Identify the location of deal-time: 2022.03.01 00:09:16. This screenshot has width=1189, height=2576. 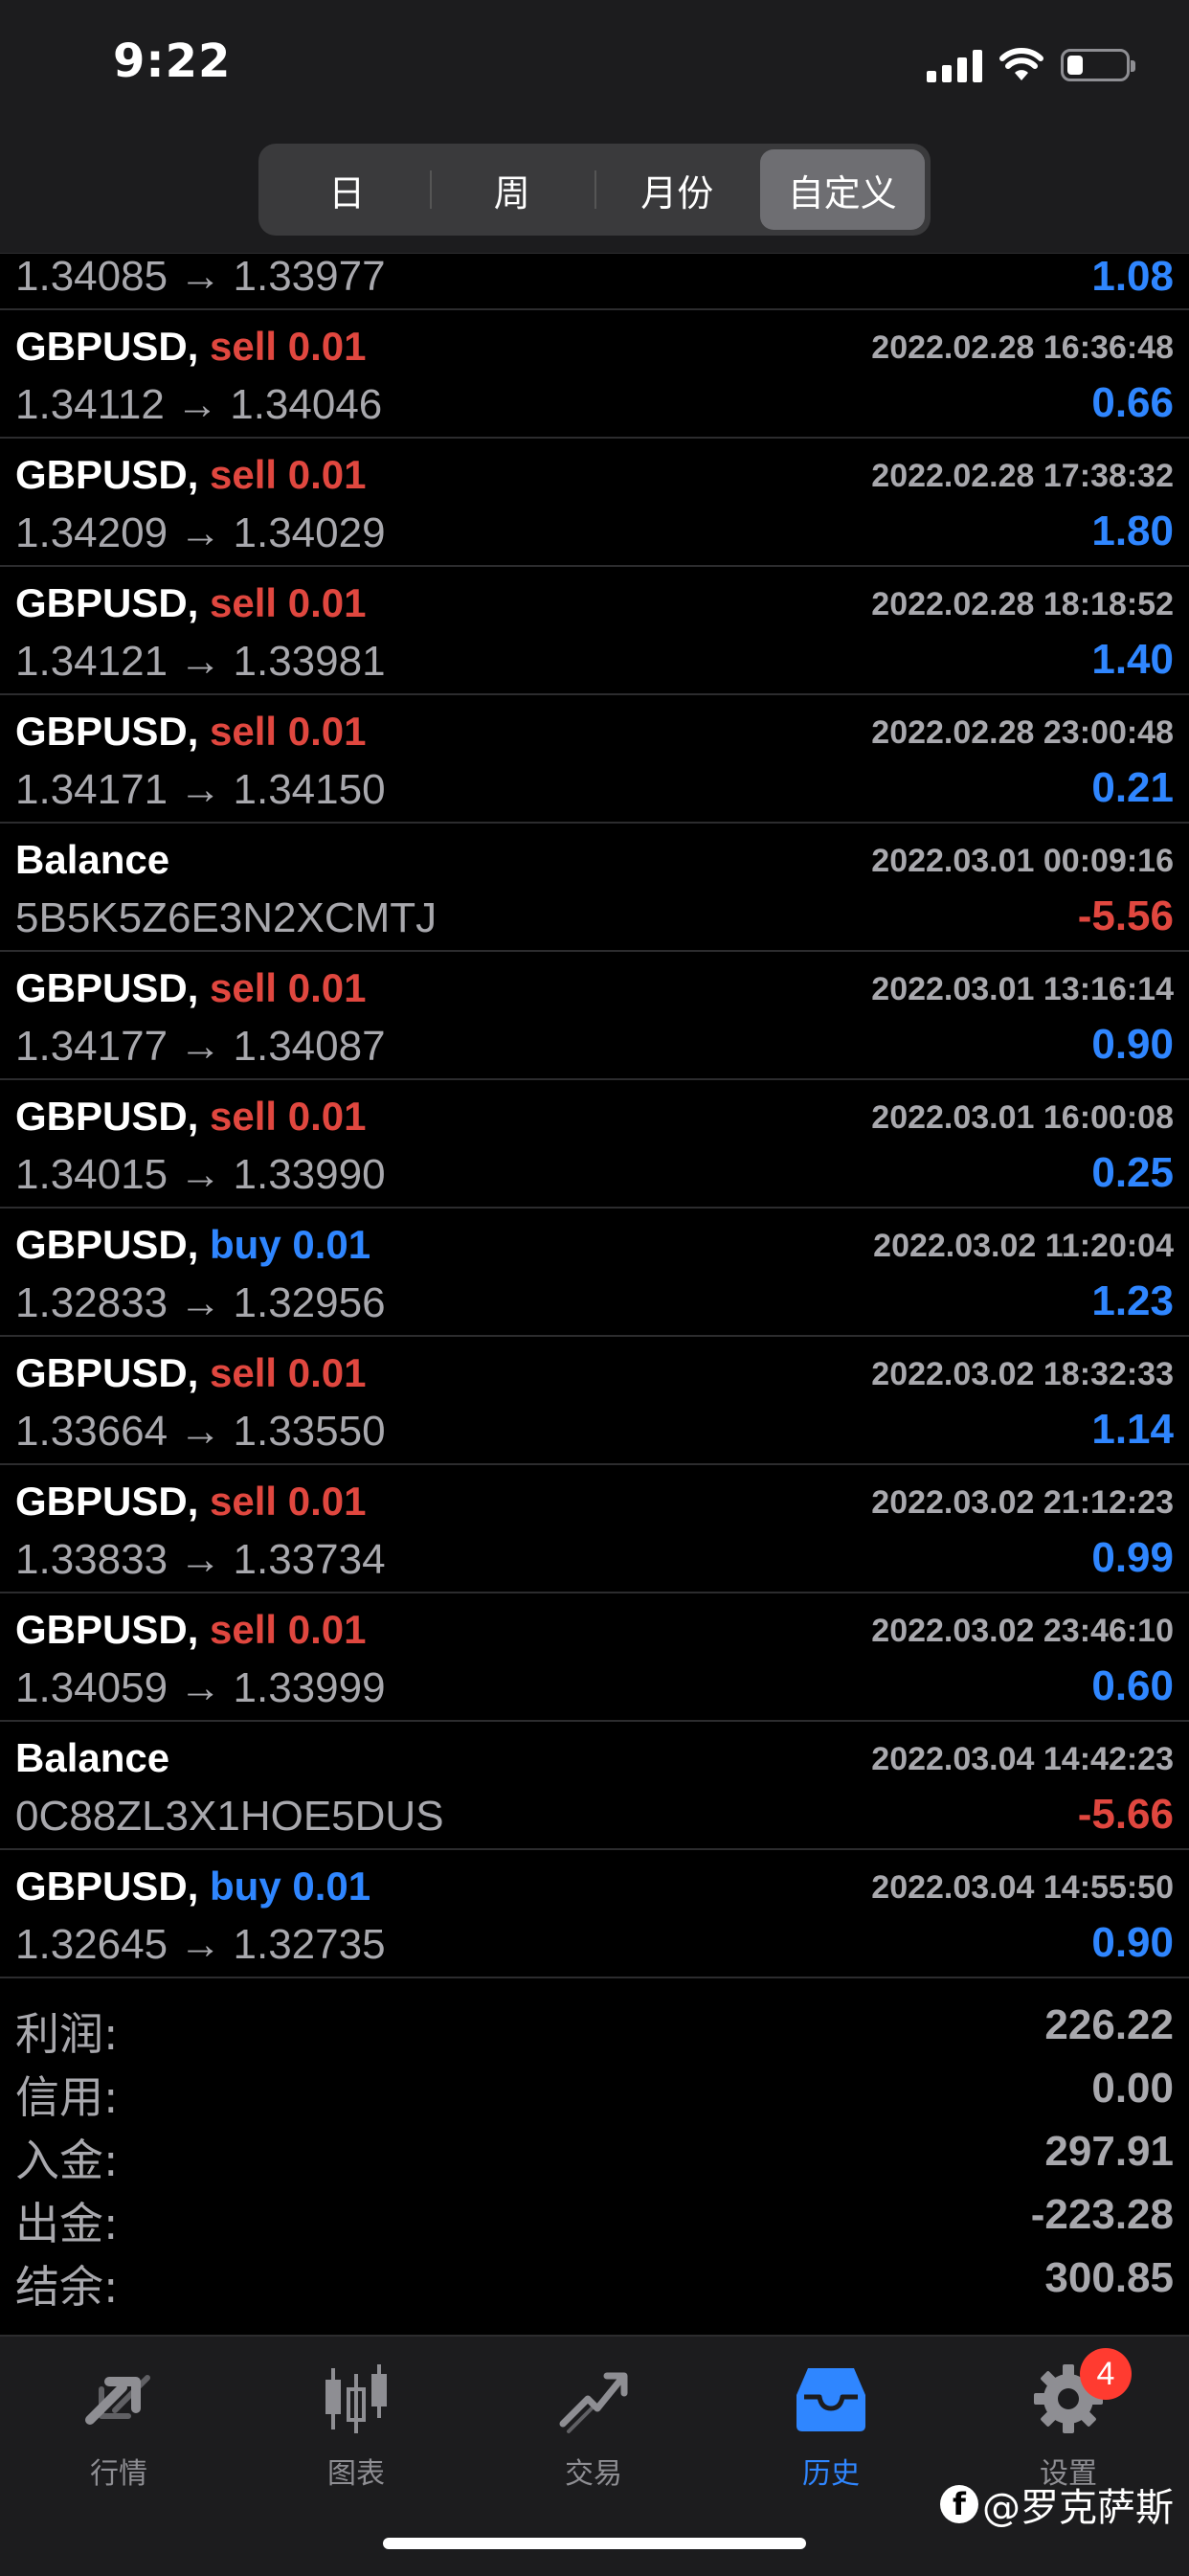
(1022, 861).